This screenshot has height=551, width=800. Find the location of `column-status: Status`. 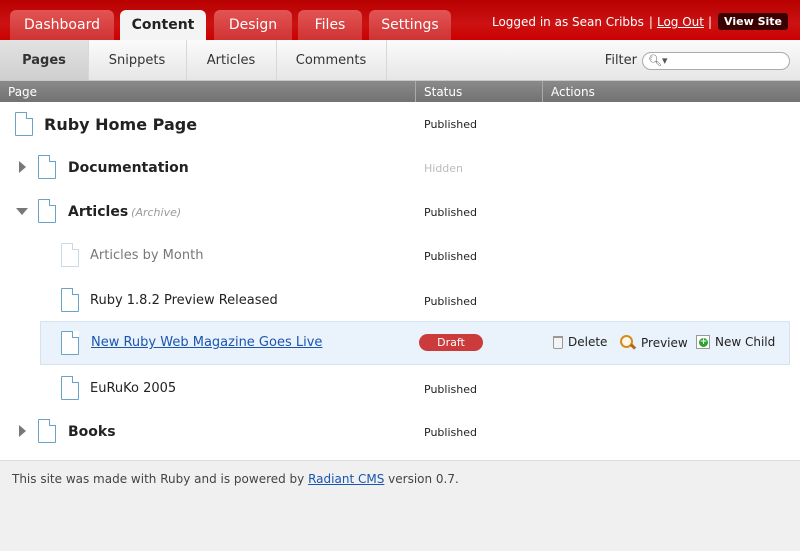

column-status: Status is located at coordinates (478, 91).